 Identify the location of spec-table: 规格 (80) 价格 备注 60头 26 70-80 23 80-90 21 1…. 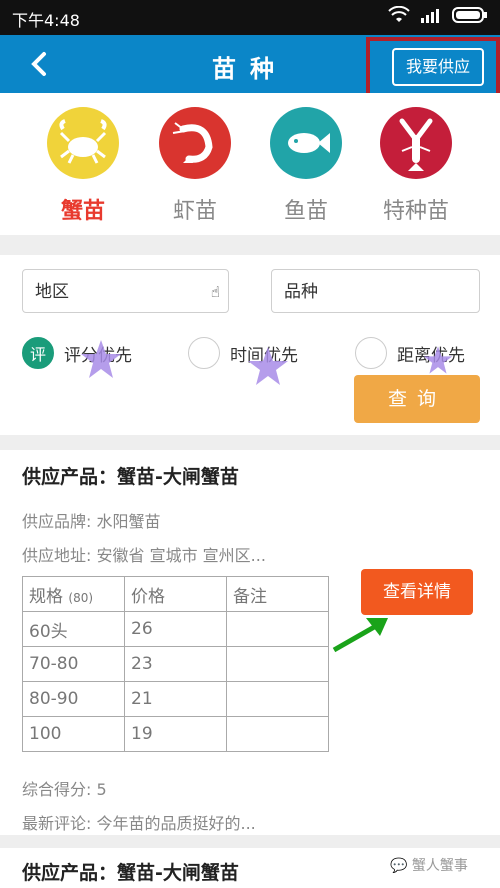
(175, 664).